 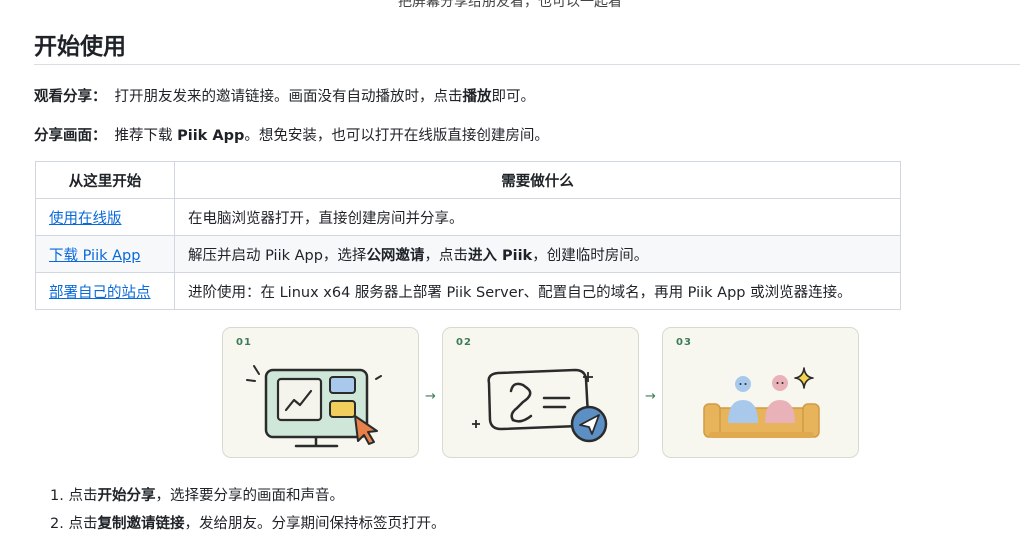 What do you see at coordinates (249, 496) in the screenshot?
I see `step-text: ，选择要分享的画面和声音。` at bounding box center [249, 496].